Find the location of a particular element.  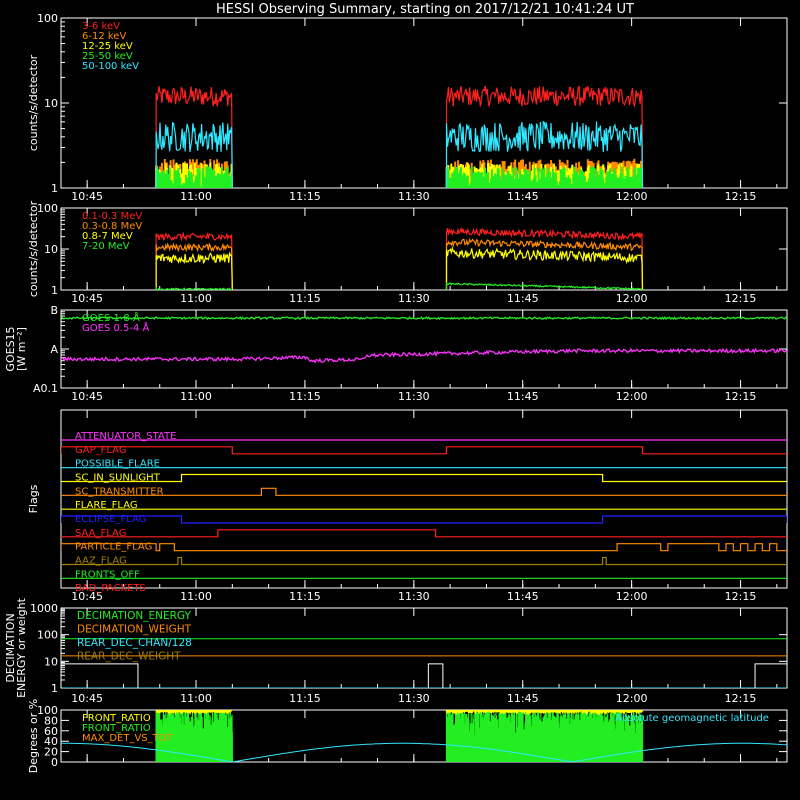

panel5-legend-0: DECIMATION_ENERGY is located at coordinates (134, 616).